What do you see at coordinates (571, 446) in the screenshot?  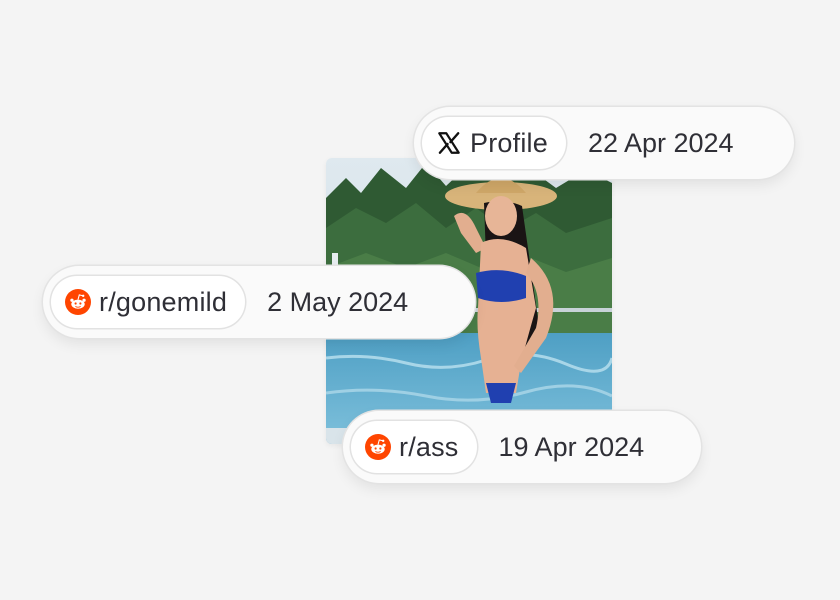 I see `reddit-ass-date: 19 Apr 2024` at bounding box center [571, 446].